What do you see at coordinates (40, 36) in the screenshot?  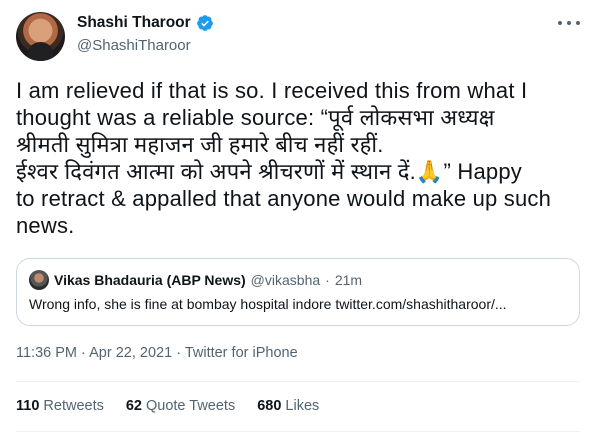 I see `author-avatar` at bounding box center [40, 36].